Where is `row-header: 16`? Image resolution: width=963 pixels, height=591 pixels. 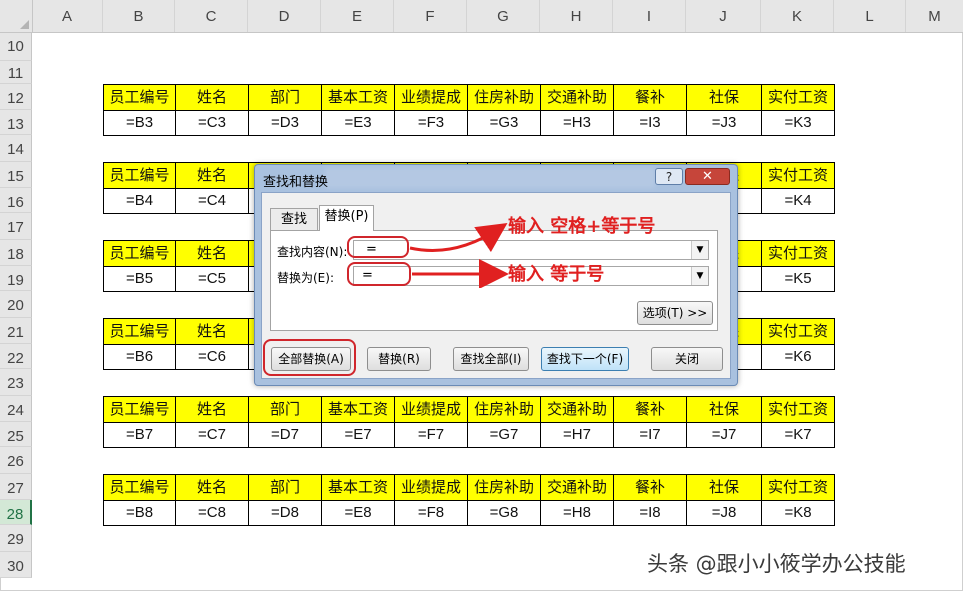 row-header: 16 is located at coordinates (16, 200).